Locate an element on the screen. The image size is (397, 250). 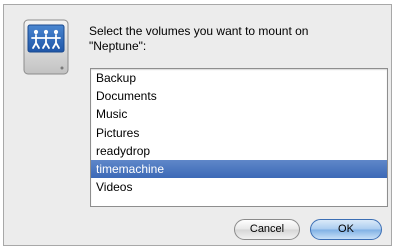
dialog-message-line-1: Select the volumes you want to mount on is located at coordinates (199, 31).